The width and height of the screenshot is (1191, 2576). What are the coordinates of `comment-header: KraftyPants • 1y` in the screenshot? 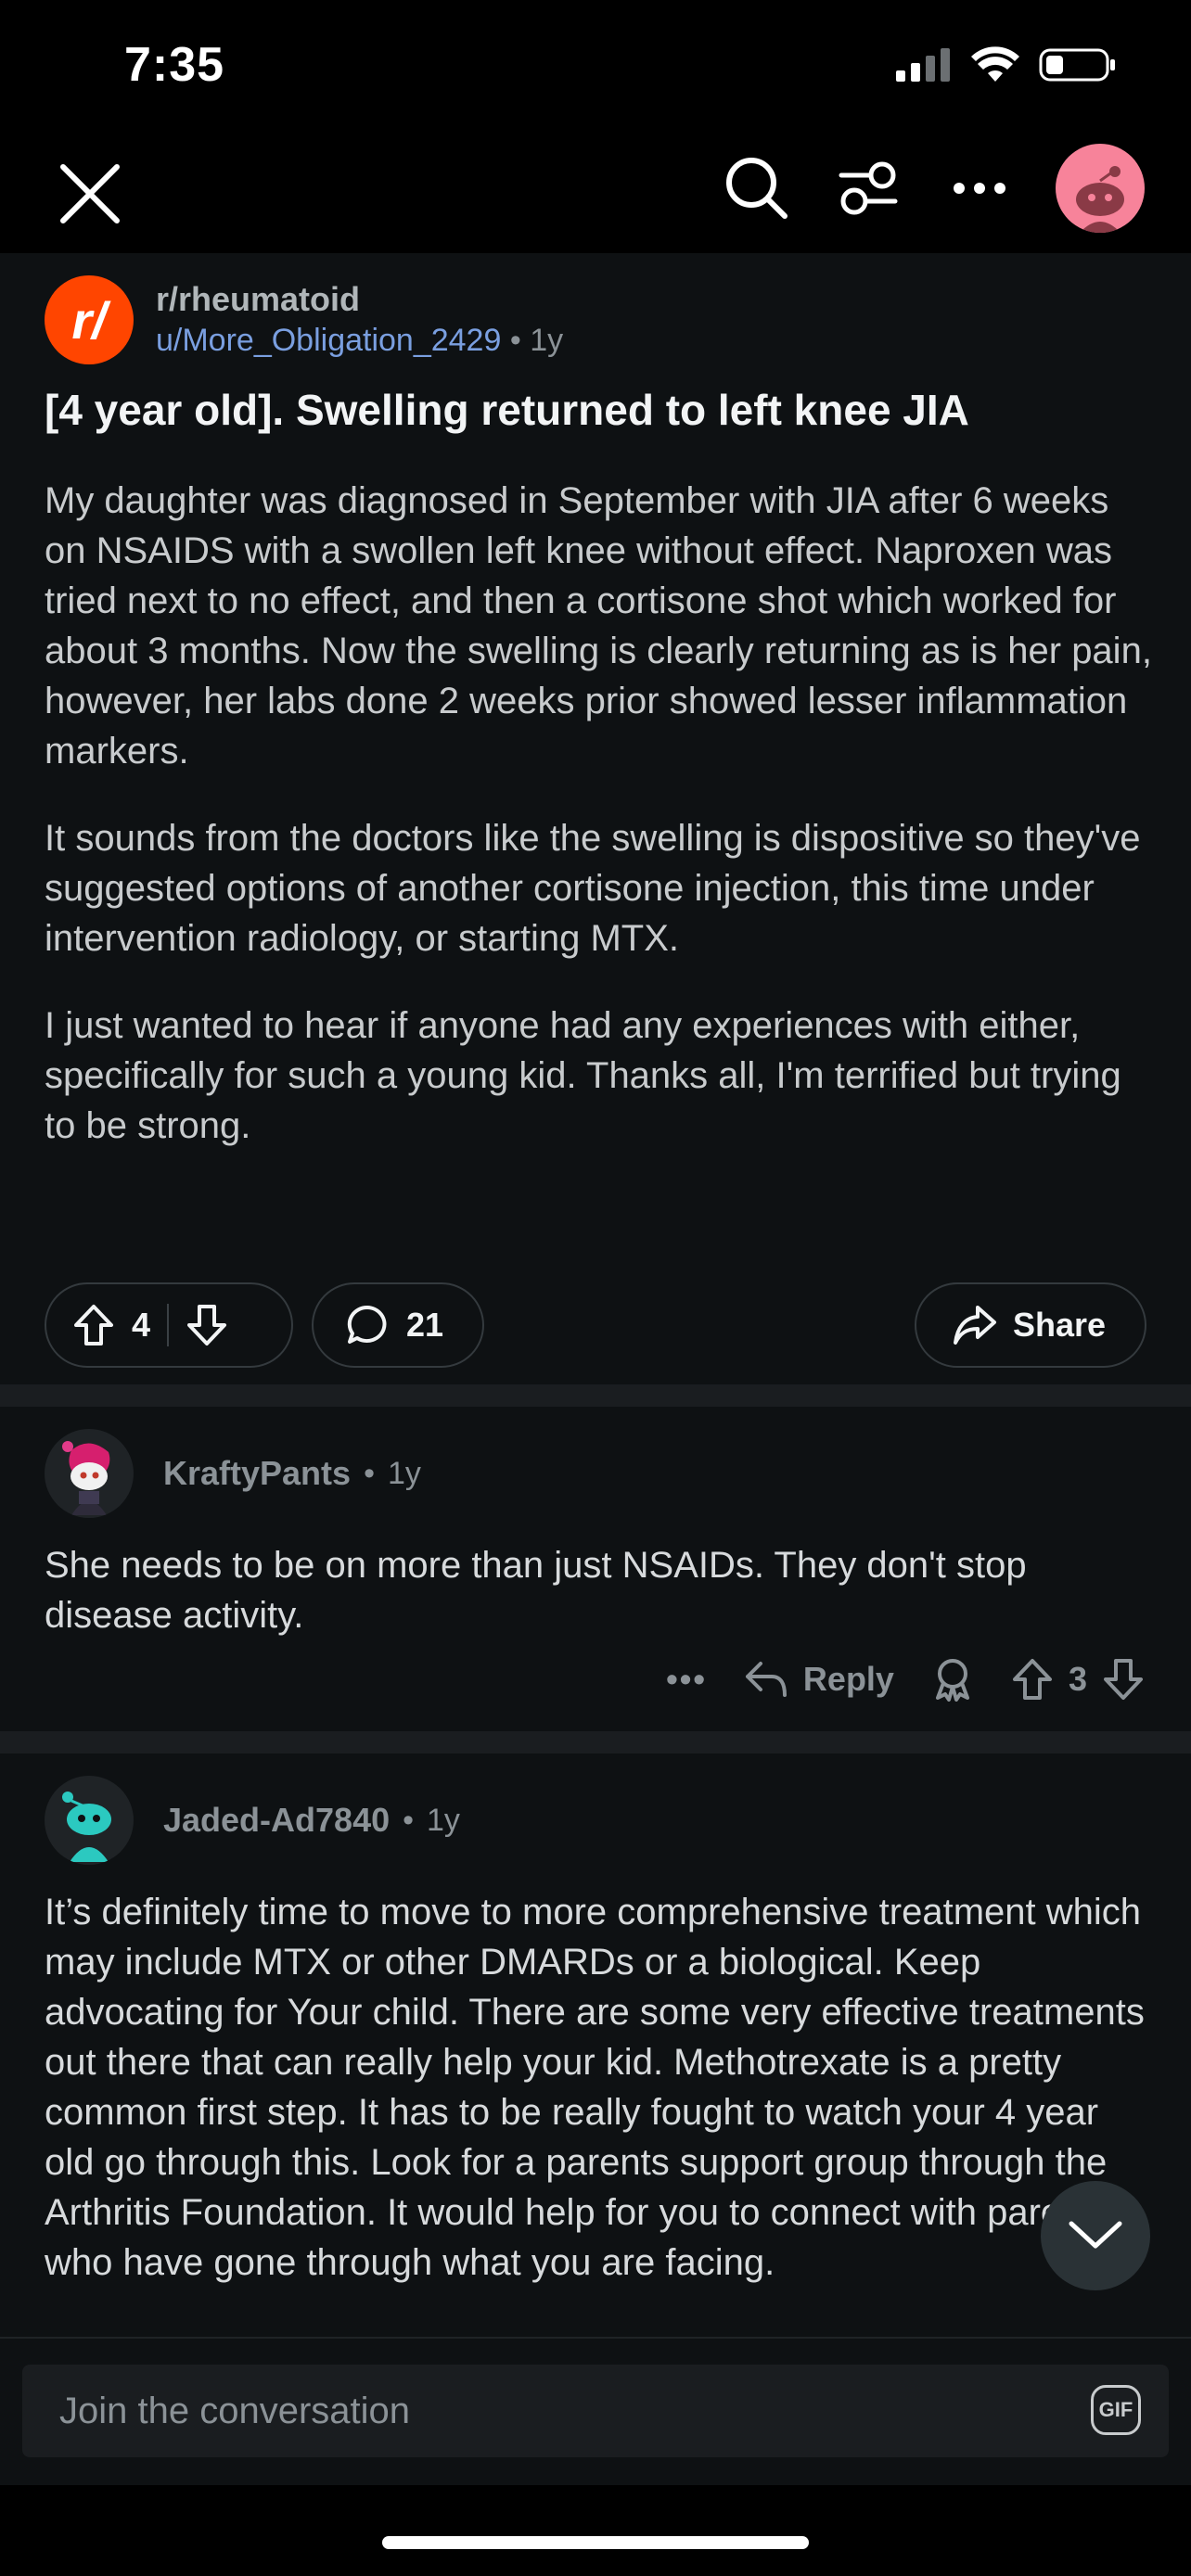 It's located at (233, 1473).